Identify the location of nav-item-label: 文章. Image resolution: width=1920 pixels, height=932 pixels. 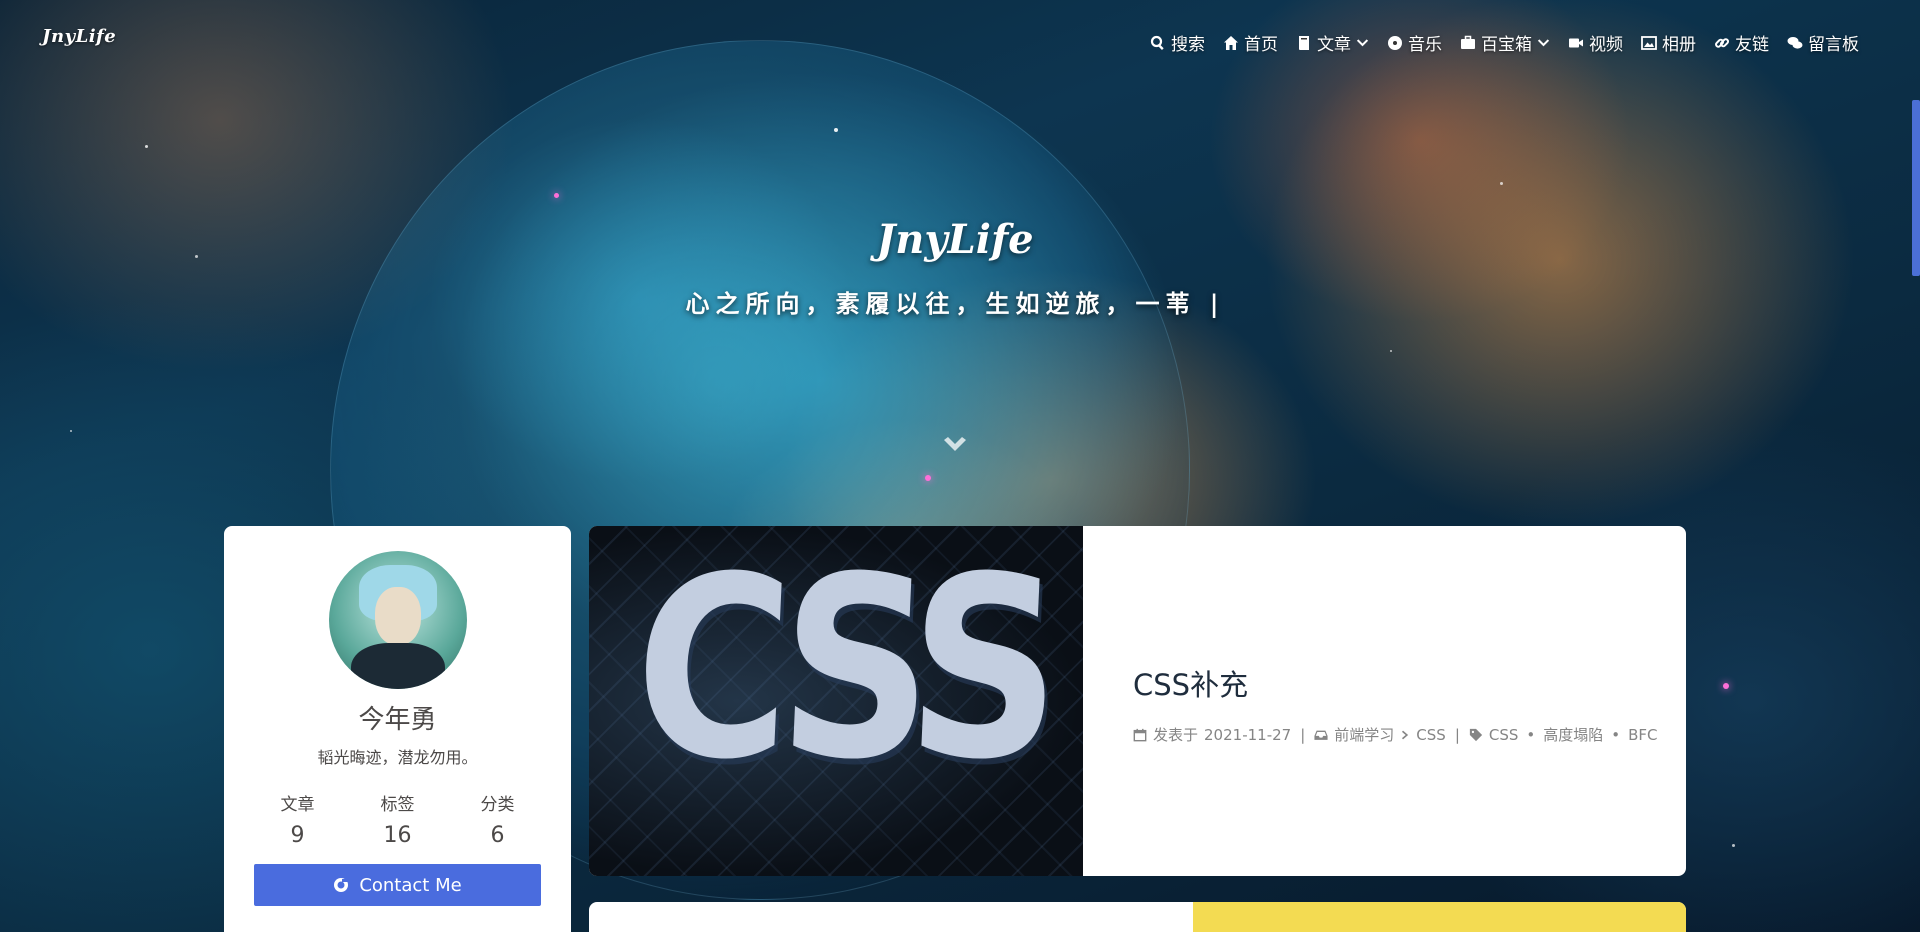
(1334, 45).